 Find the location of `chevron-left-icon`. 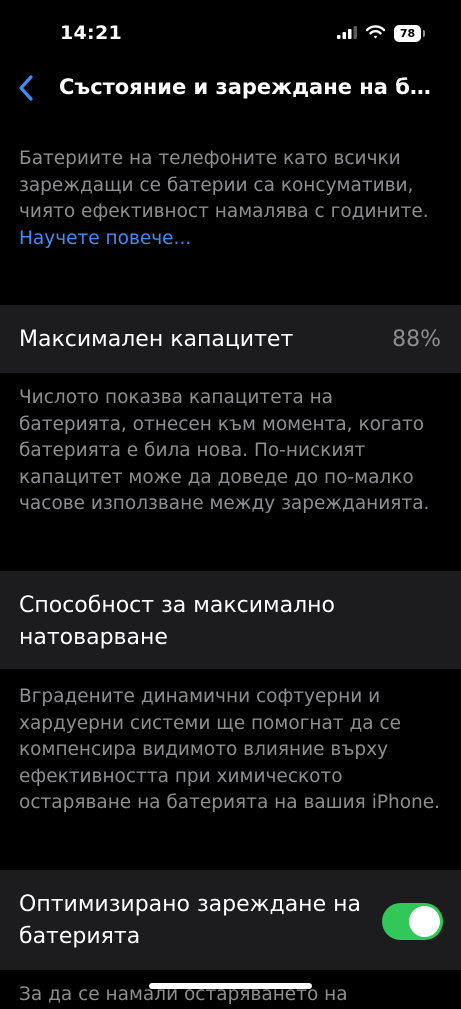

chevron-left-icon is located at coordinates (26, 90).